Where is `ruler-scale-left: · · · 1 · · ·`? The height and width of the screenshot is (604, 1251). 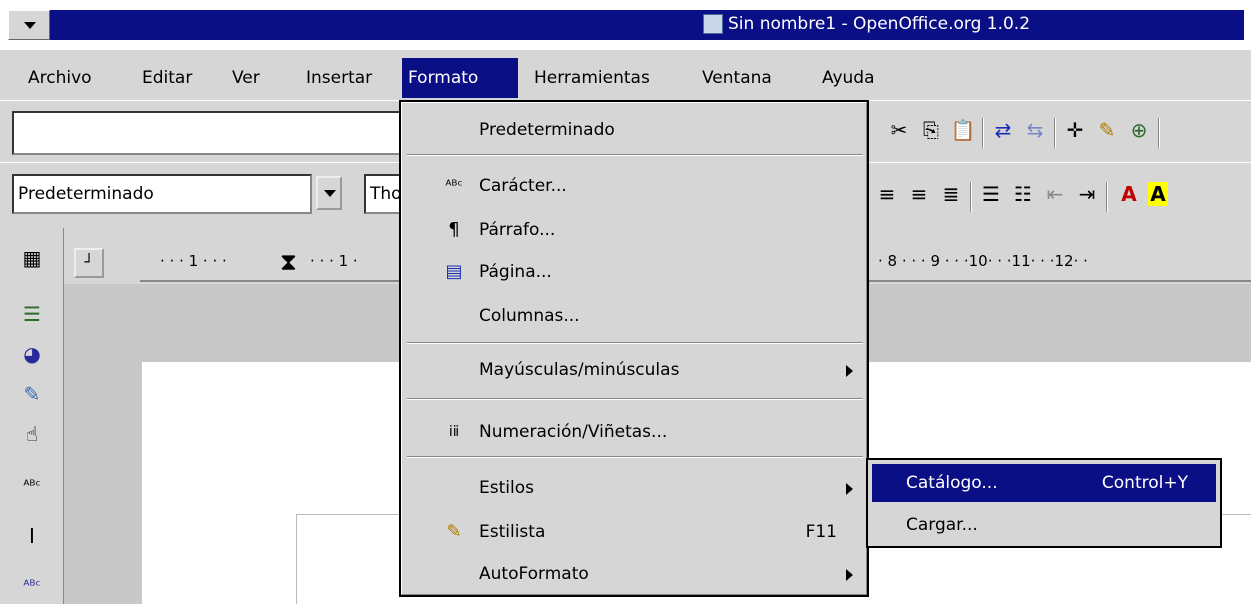 ruler-scale-left: · · · 1 · · · is located at coordinates (193, 261).